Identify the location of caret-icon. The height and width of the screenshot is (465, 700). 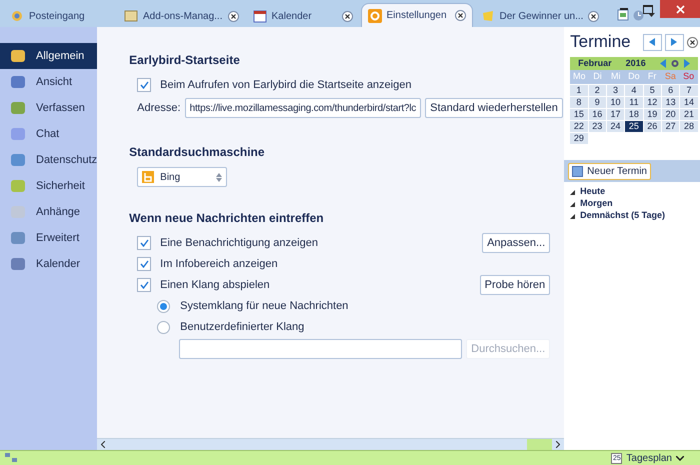
(652, 15).